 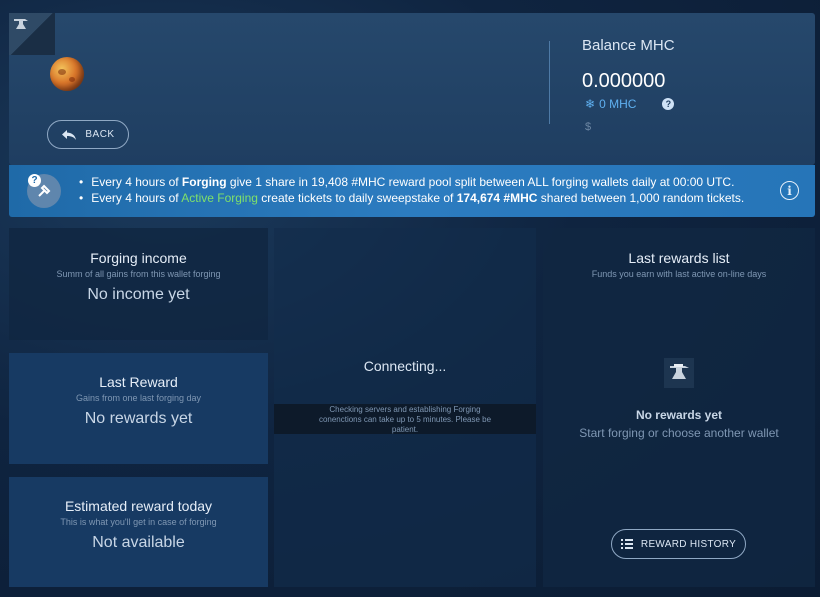 I want to click on card-title: Last Reward, so click(x=138, y=382).